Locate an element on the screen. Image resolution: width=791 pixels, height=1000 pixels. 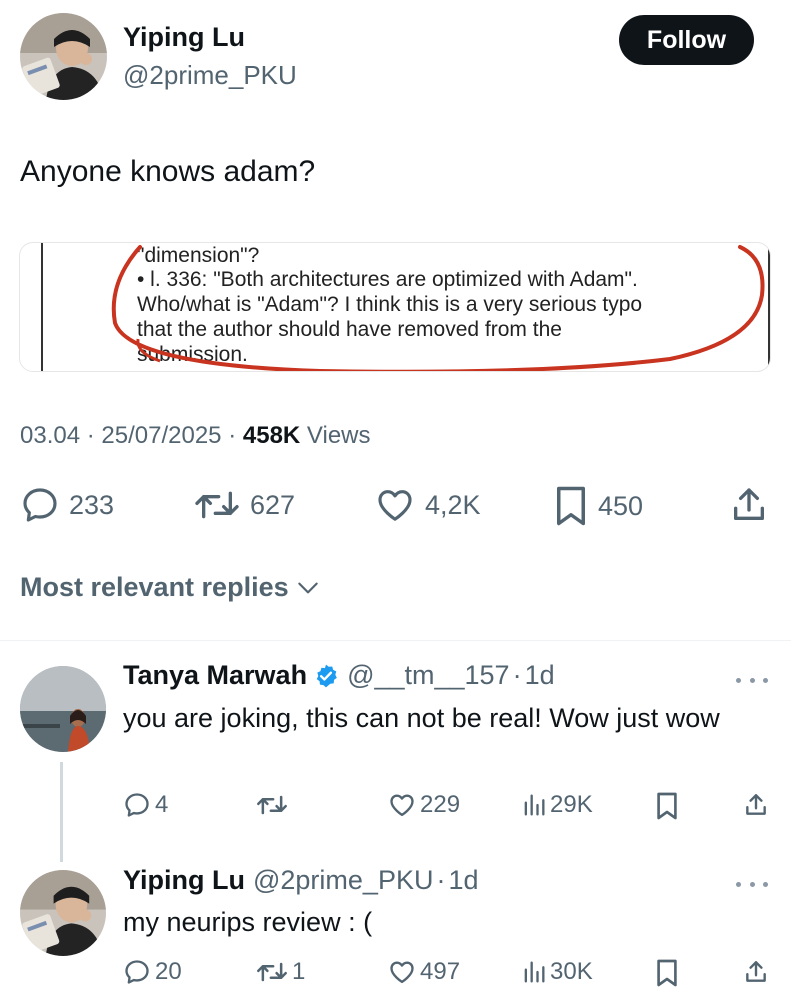
replies-sort-dropdown: Most relevant replies is located at coordinates (170, 587).